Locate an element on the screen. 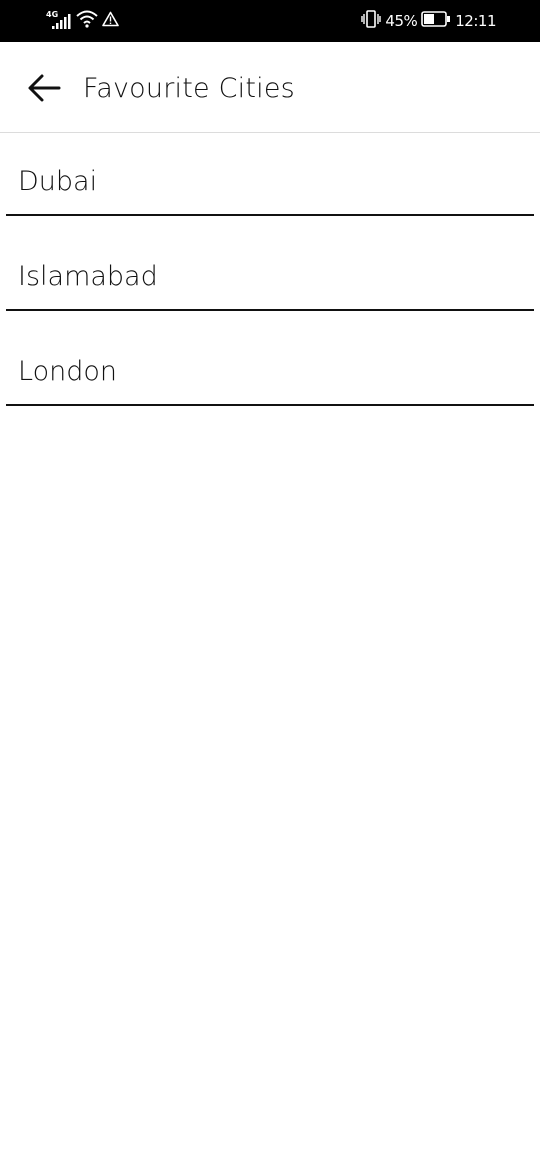 This screenshot has width=540, height=1170. arrow-left-icon is located at coordinates (44, 88).